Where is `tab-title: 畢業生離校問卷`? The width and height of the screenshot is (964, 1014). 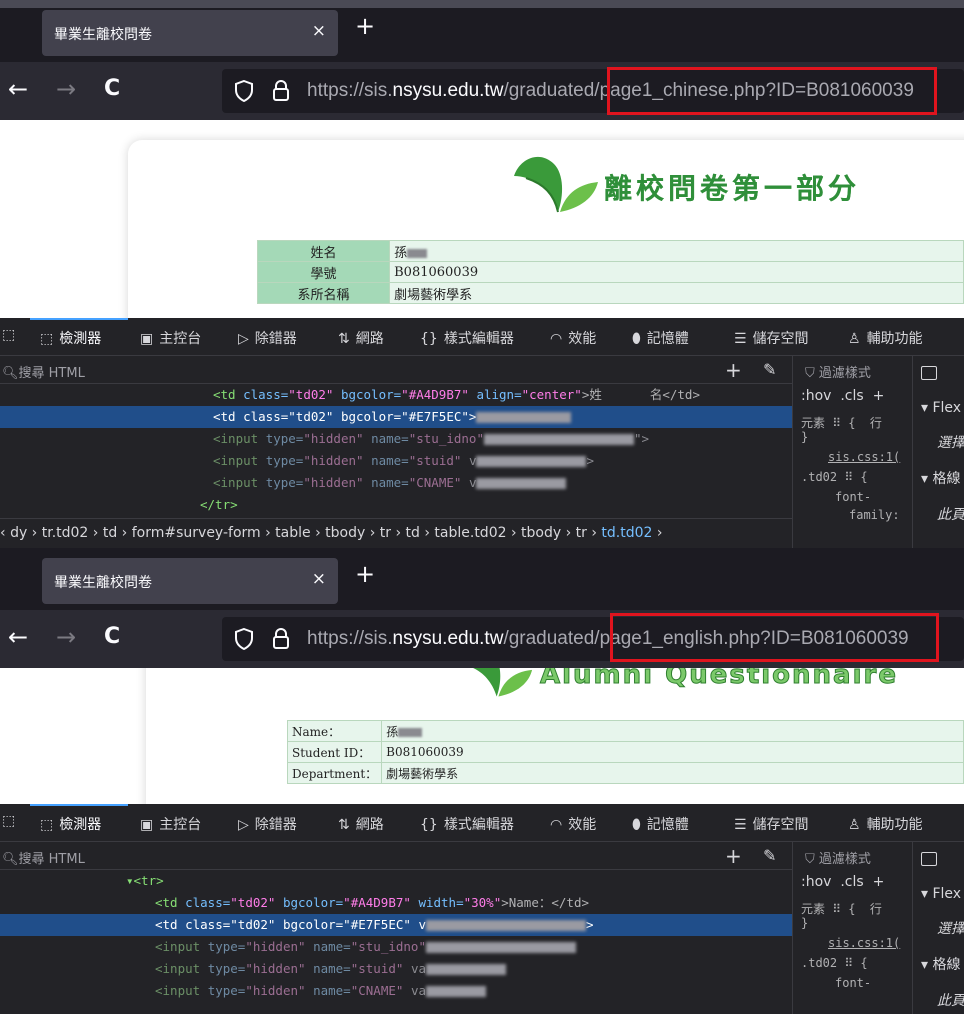 tab-title: 畢業生離校問卷 is located at coordinates (103, 35).